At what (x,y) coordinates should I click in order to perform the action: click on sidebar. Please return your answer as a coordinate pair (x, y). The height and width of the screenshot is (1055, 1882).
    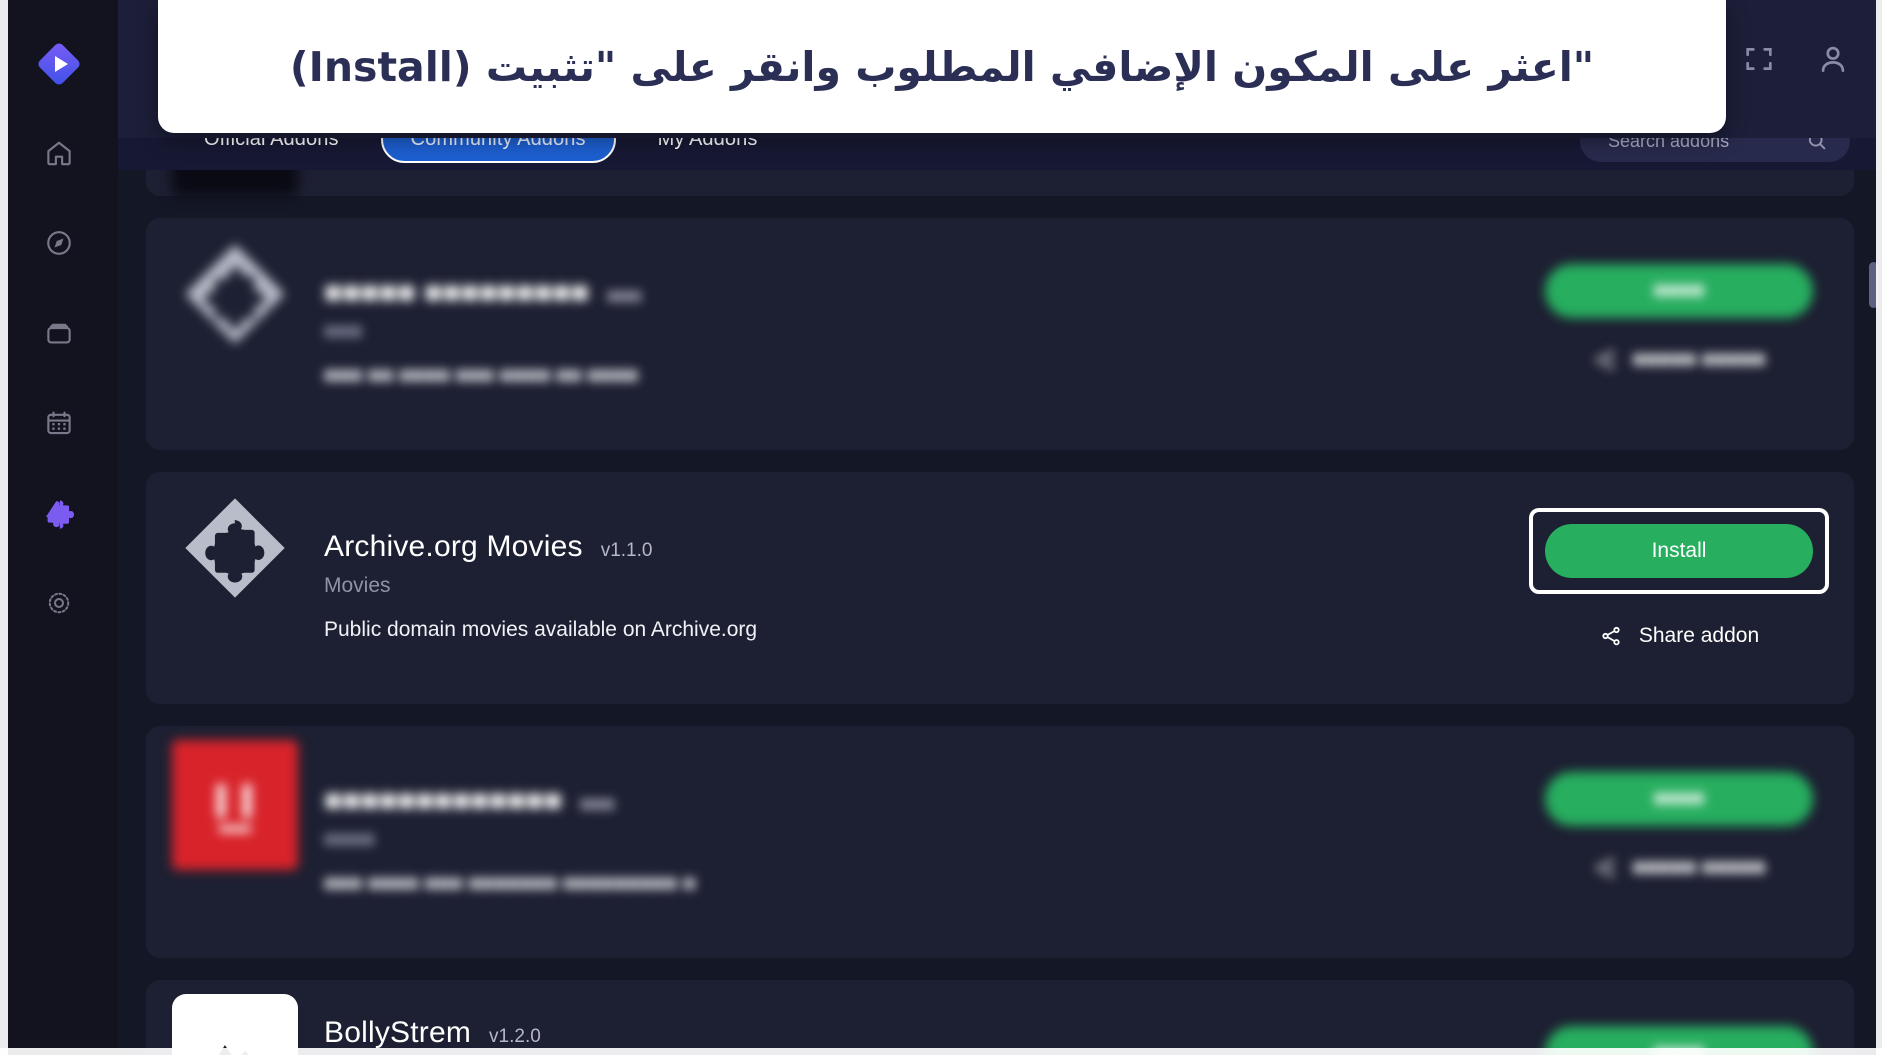
    Looking at the image, I should click on (59, 527).